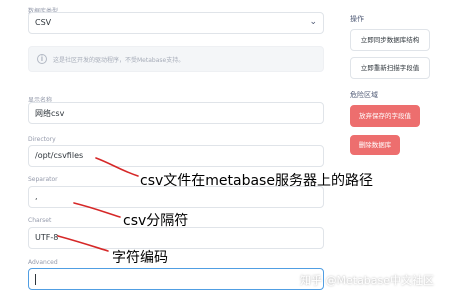 This screenshot has width=474, height=297. Describe the element at coordinates (140, 258) in the screenshot. I see `charset-annotation: 字符编码` at that location.